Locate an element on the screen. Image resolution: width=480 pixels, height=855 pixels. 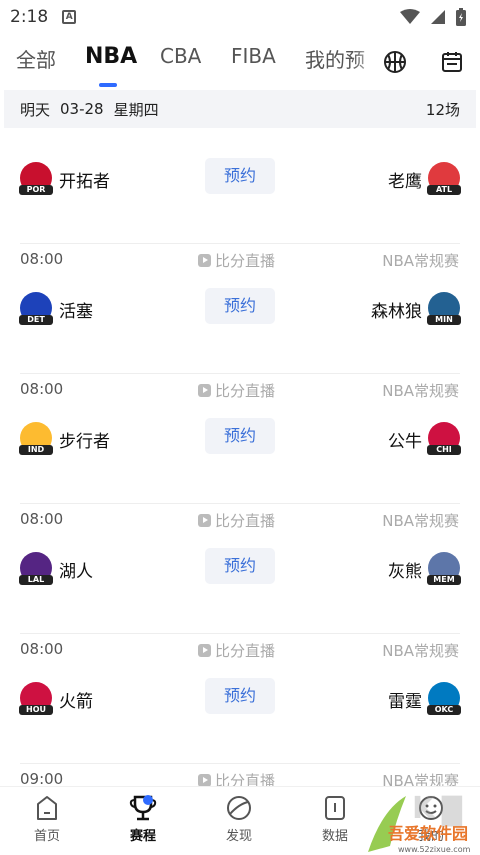
watermark-url: www.52zixue.com is located at coordinates (434, 849).